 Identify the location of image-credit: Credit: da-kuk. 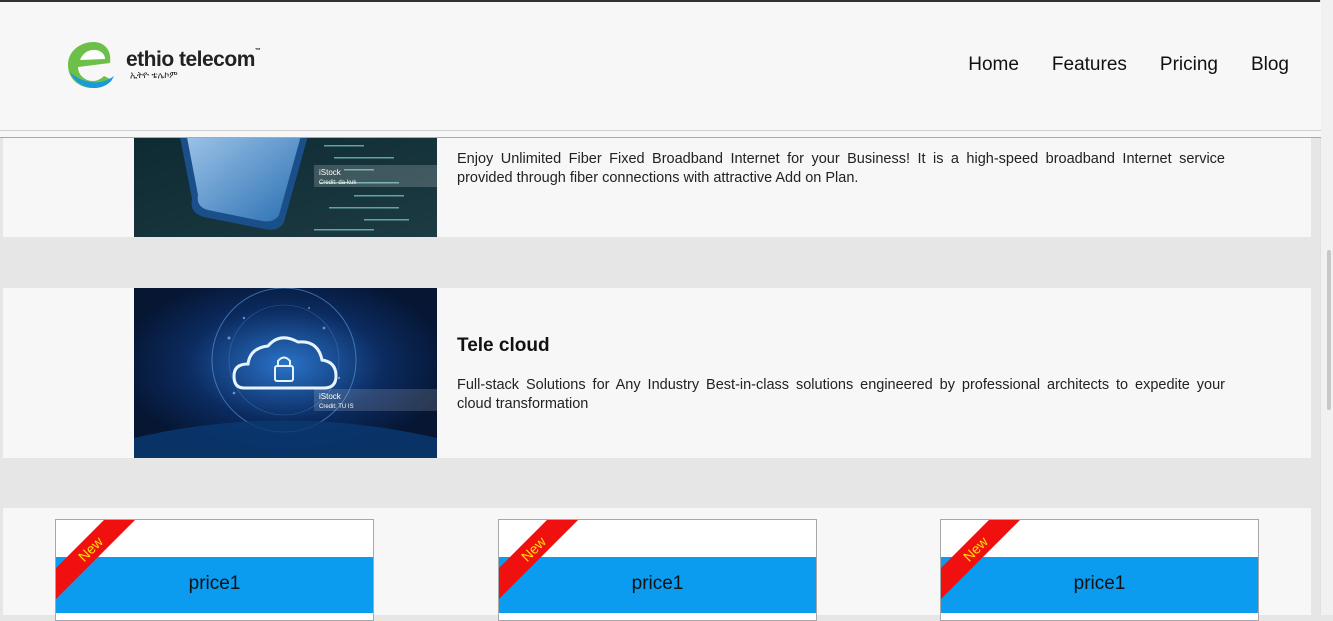
(338, 183).